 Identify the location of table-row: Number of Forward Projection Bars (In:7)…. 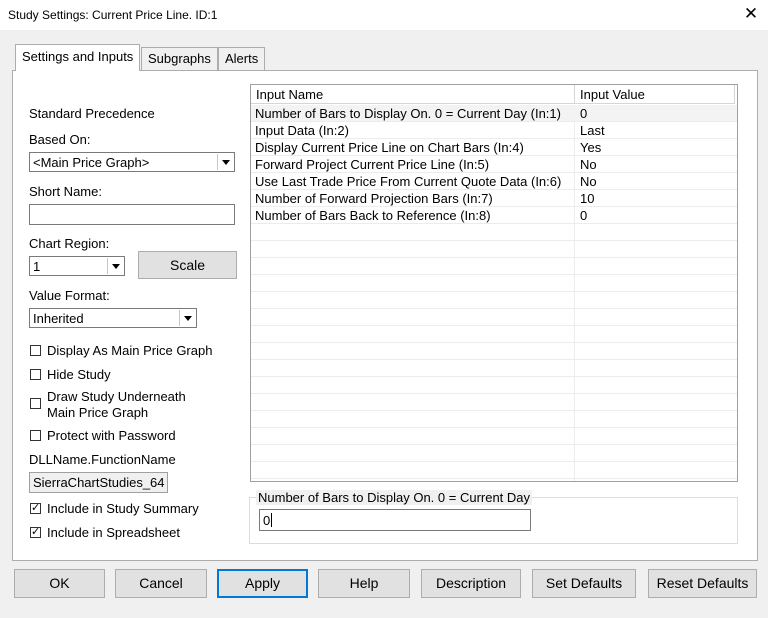
(494, 198).